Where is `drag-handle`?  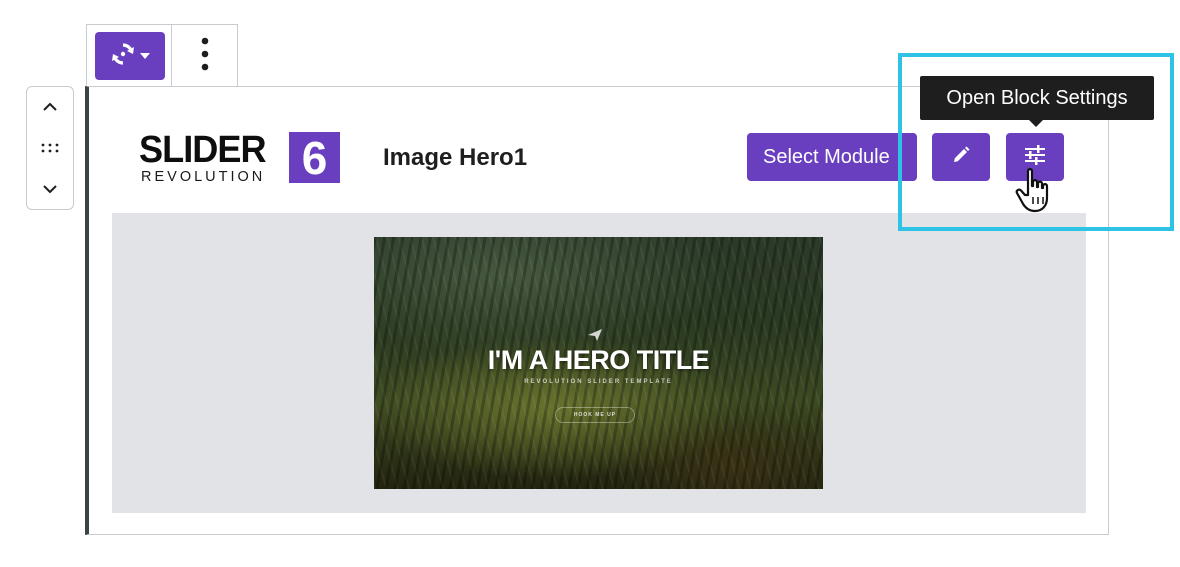
drag-handle is located at coordinates (50, 148).